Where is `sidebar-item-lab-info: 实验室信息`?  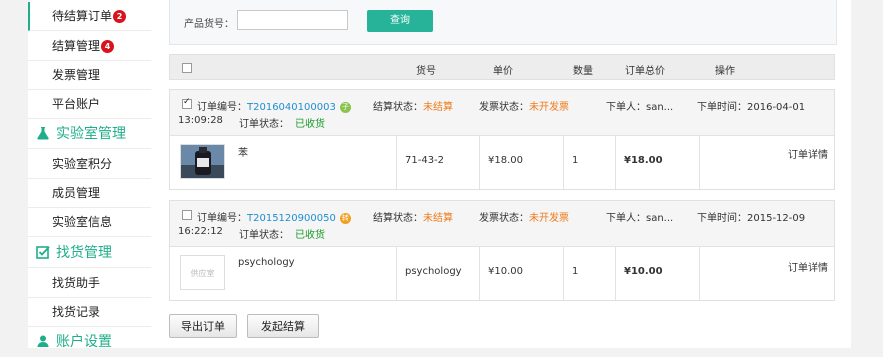
sidebar-item-lab-info: 实验室信息 is located at coordinates (89, 222).